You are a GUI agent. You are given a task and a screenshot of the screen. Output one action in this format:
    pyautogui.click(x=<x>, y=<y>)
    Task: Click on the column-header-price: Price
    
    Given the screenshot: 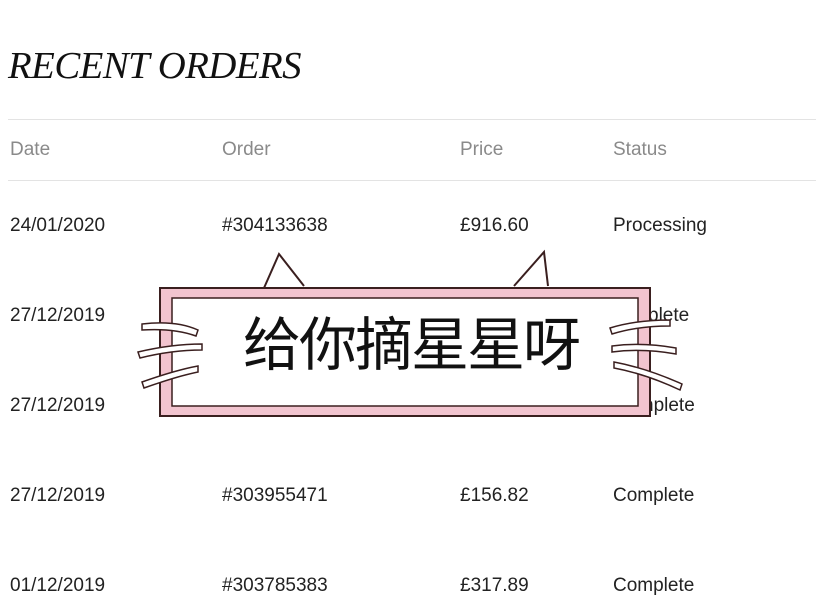 What is the action you would take?
    pyautogui.click(x=482, y=149)
    